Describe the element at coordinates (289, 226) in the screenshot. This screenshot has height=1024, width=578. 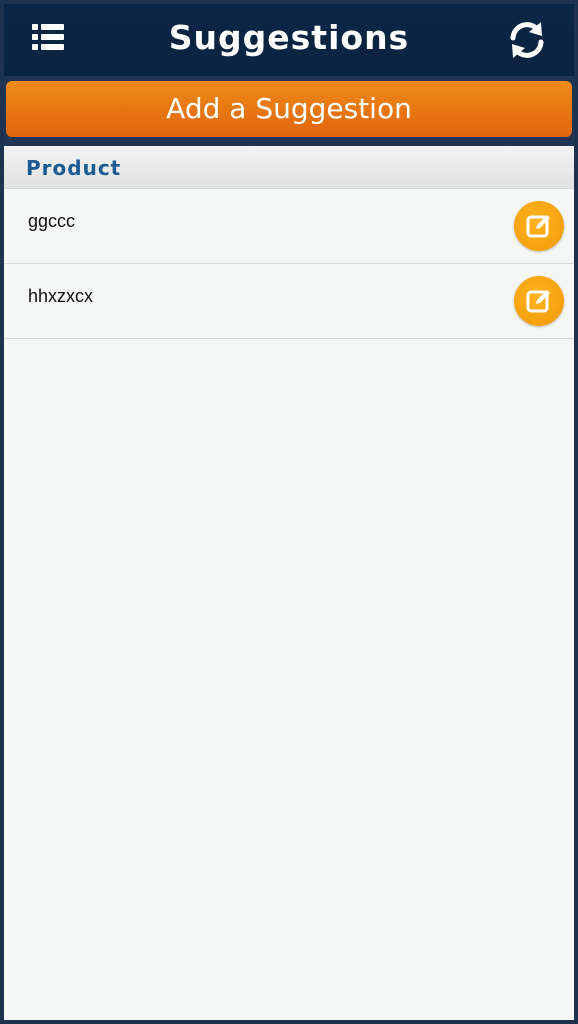
I see `list-item: ggccc` at that location.